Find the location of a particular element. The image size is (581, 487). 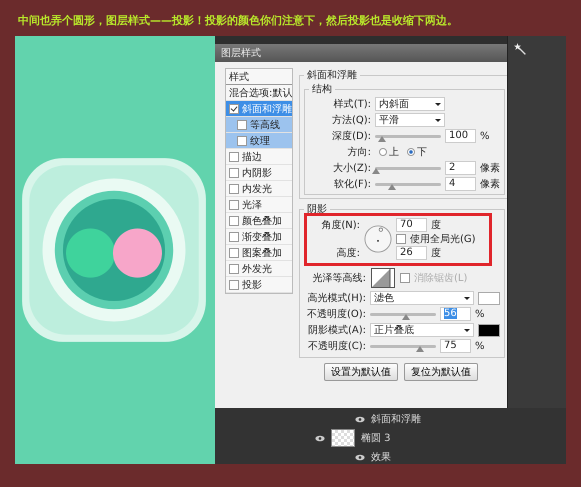

style-item: 等高线 is located at coordinates (259, 125).